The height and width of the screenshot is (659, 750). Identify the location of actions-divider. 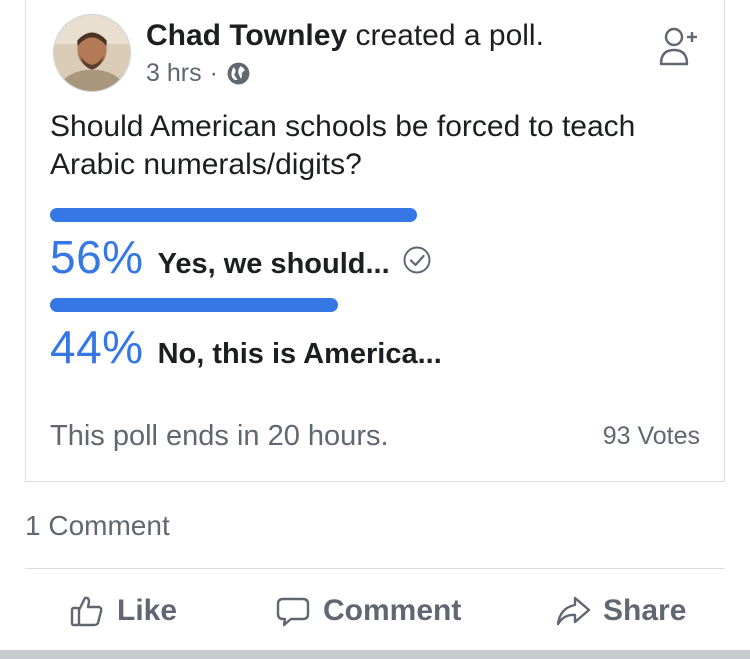
(375, 568).